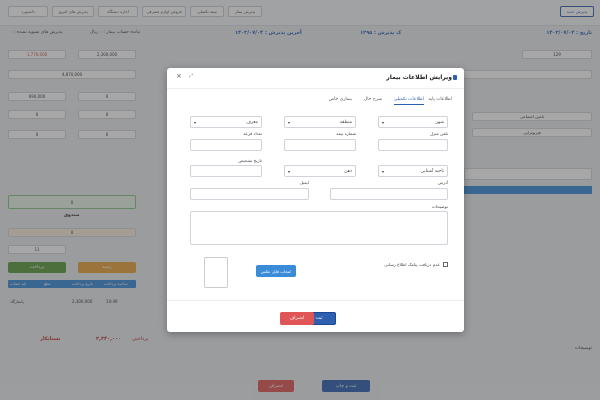  I want to click on home-phone-label: تلفن منزل, so click(438, 133).